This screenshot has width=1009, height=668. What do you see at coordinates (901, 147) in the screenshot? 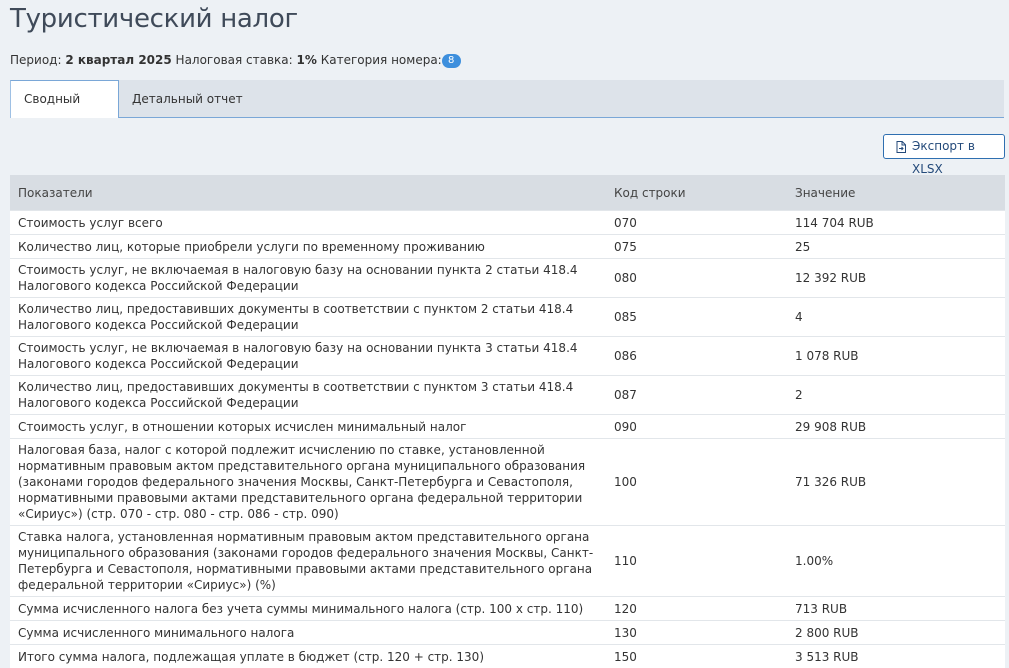
I see `file-export-icon` at bounding box center [901, 147].